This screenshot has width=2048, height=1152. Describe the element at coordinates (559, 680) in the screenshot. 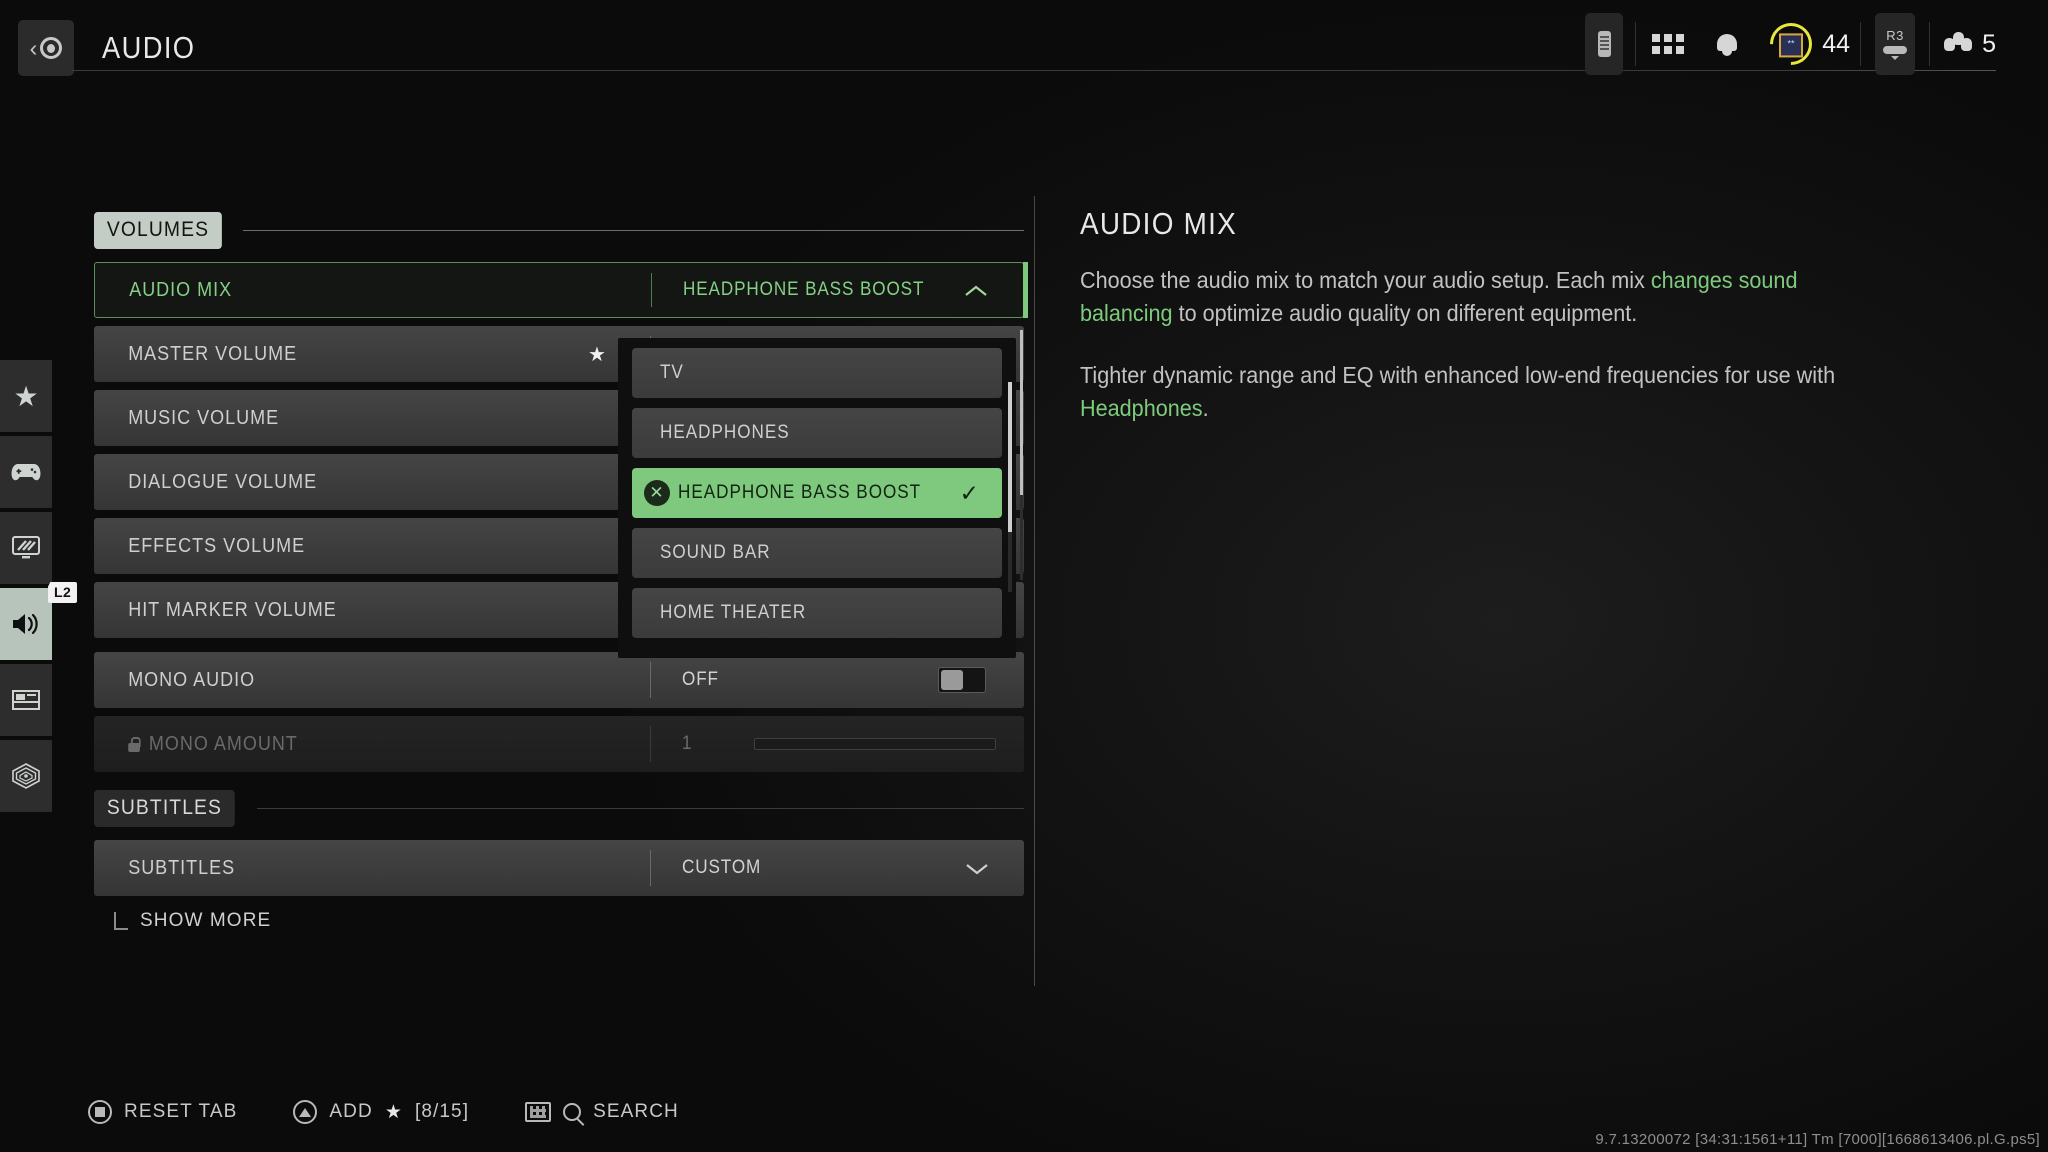

I see `setting-row-mono-audio: MONO AUDIO OFF` at that location.